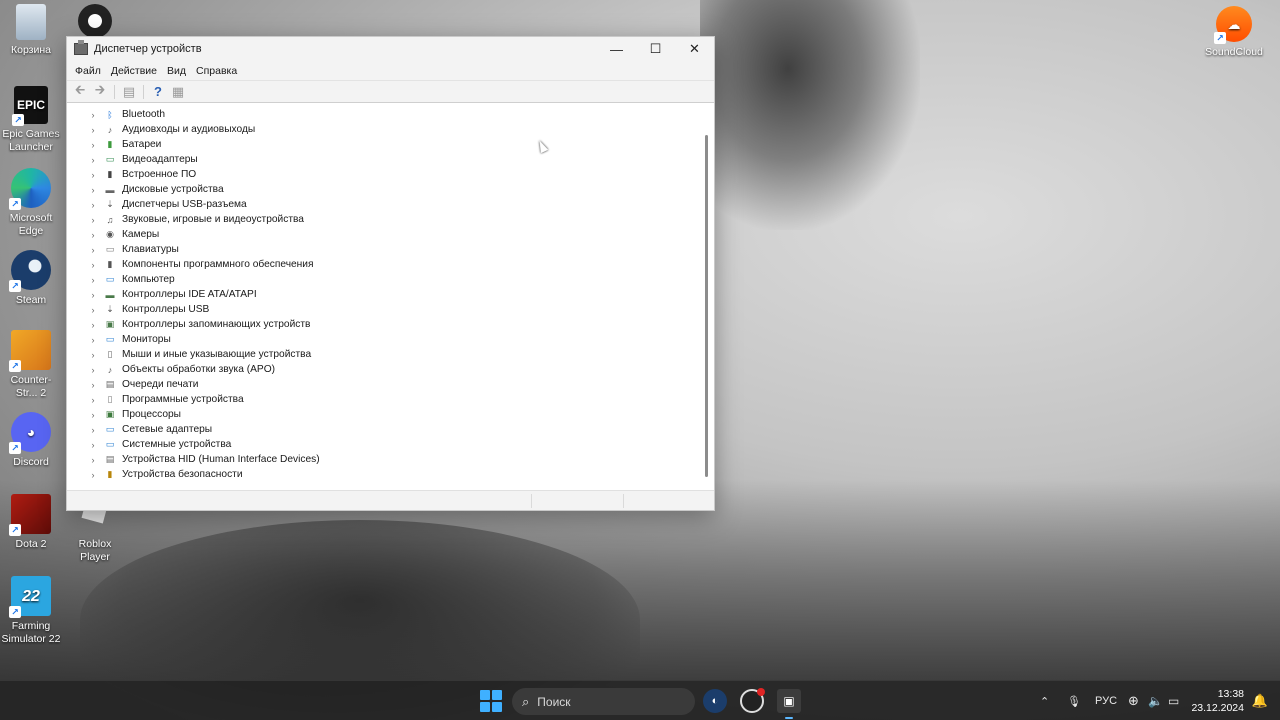 This screenshot has height=720, width=1280. What do you see at coordinates (384, 399) in the screenshot?
I see `tree-node: › ▯ Программные устройства` at bounding box center [384, 399].